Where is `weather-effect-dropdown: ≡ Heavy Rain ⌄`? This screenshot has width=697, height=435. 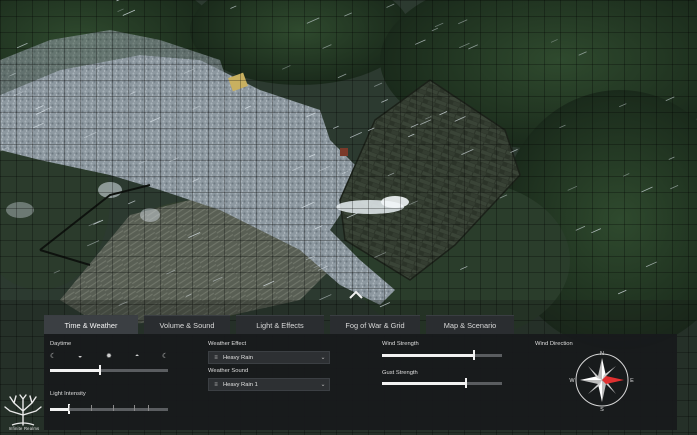 weather-effect-dropdown: ≡ Heavy Rain ⌄ is located at coordinates (269, 357).